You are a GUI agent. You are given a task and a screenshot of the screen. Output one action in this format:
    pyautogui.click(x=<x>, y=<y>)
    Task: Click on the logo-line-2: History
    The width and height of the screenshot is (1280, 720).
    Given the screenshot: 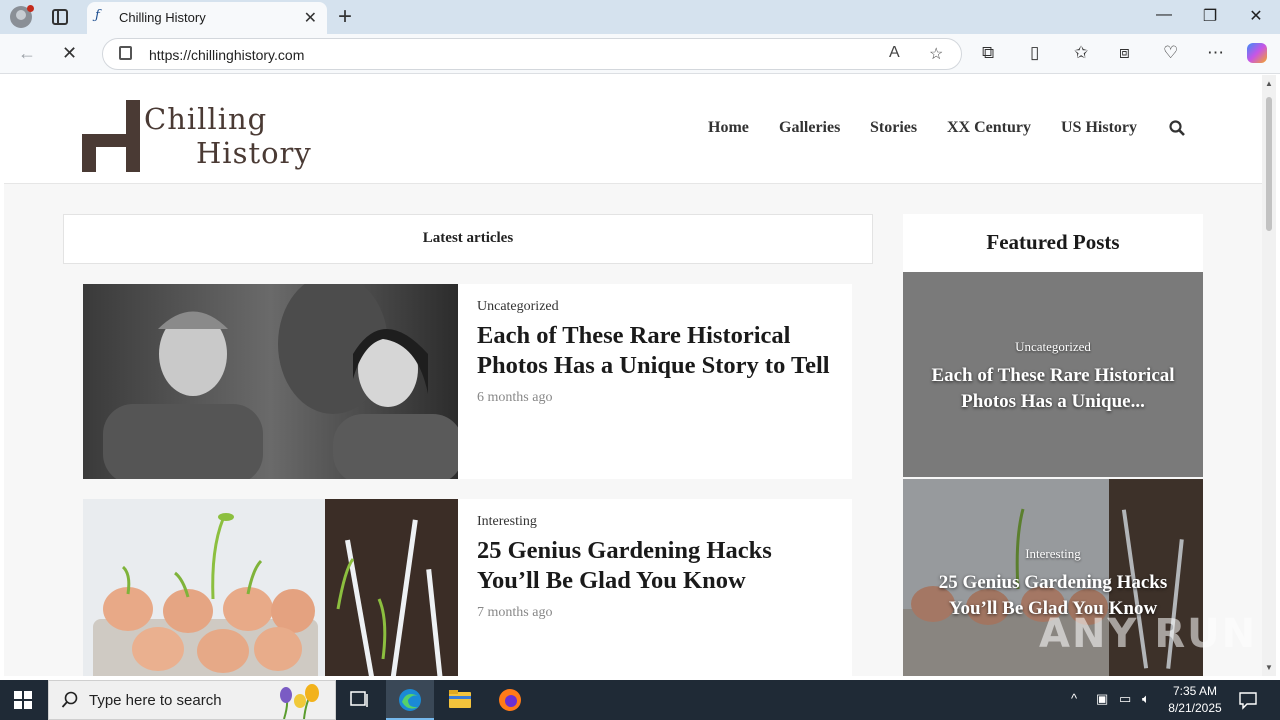 What is the action you would take?
    pyautogui.click(x=254, y=153)
    